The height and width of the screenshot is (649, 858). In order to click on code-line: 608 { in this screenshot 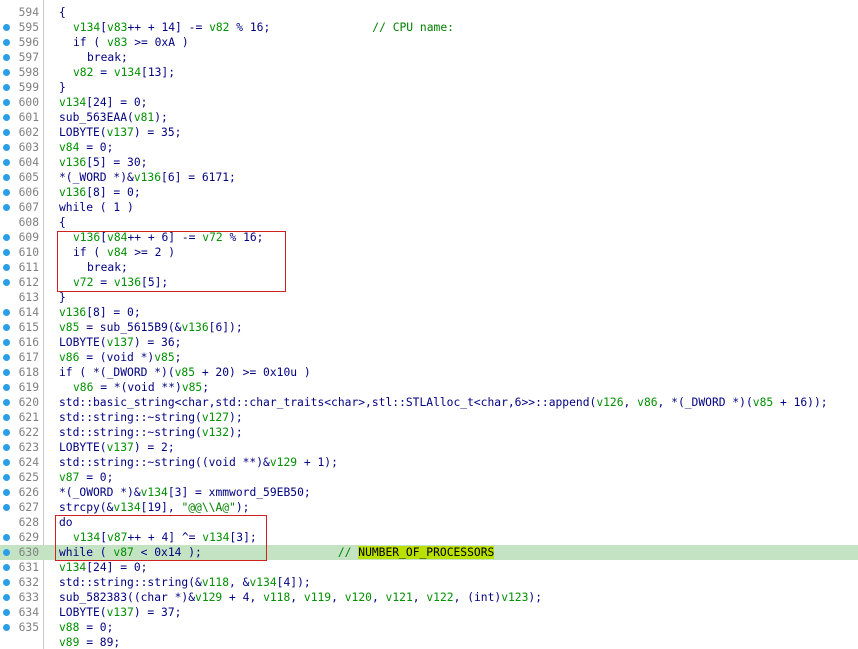, I will do `click(429, 222)`.